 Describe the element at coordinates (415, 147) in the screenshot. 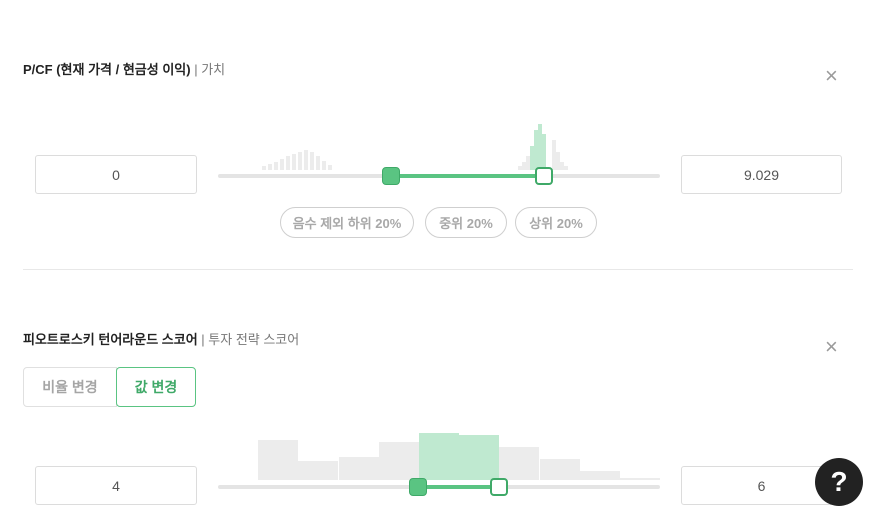

I see `histogram-1-svg` at that location.